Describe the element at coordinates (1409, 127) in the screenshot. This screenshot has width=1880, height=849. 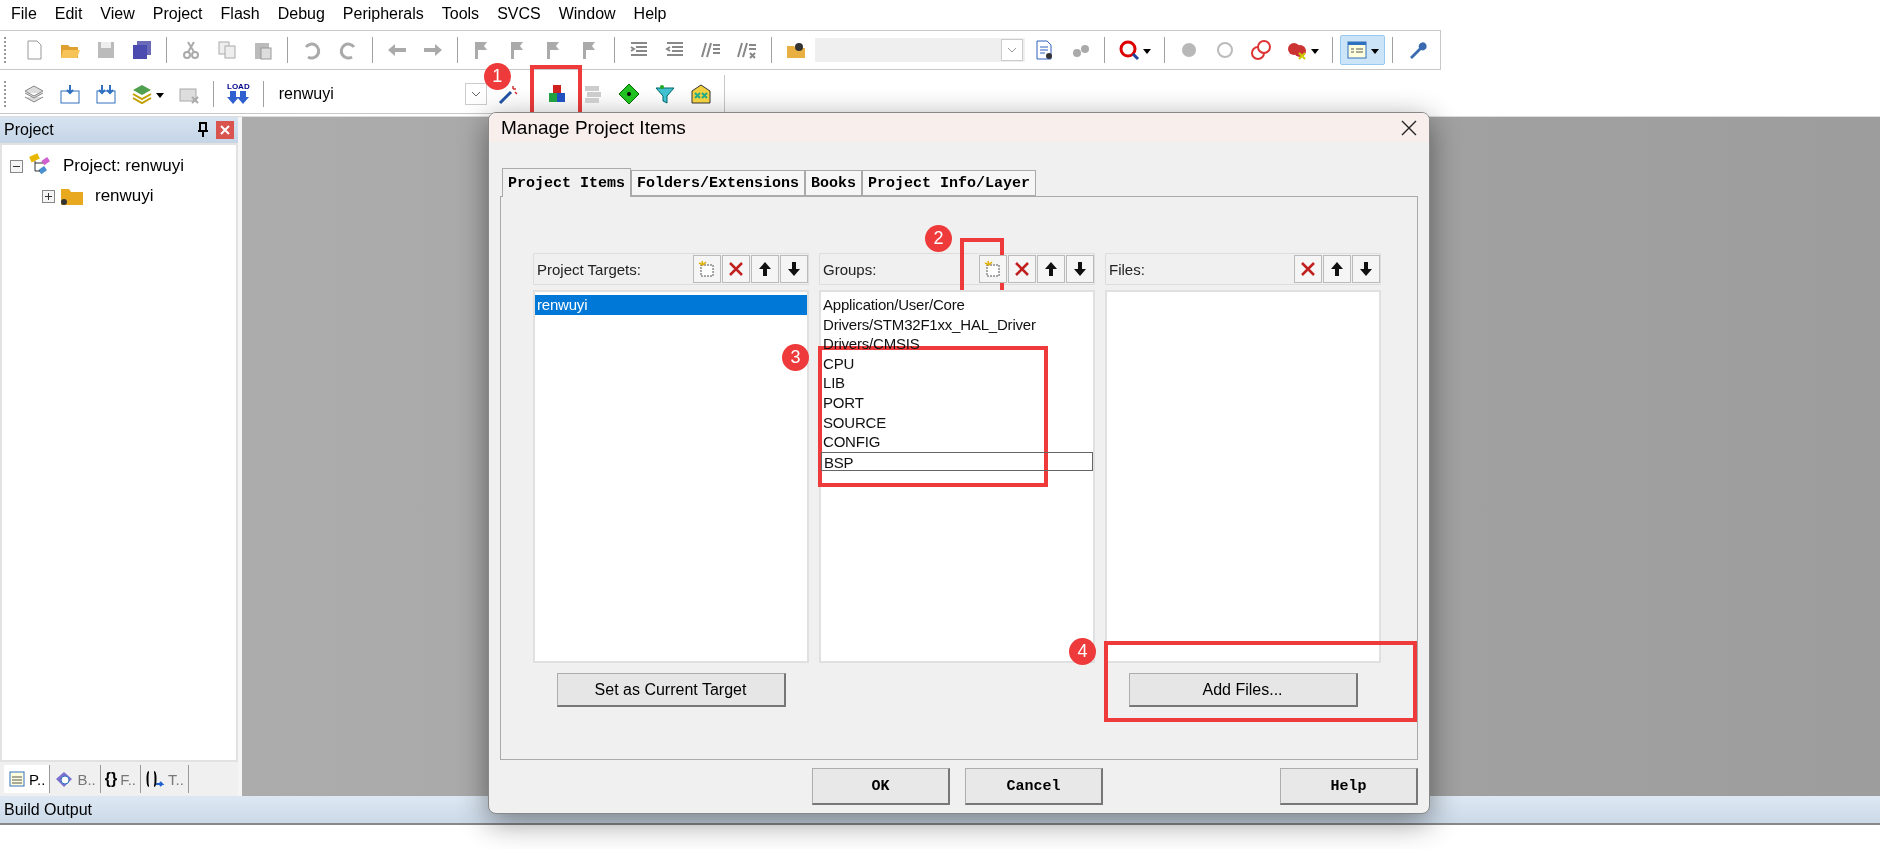
I see `close-icon` at that location.